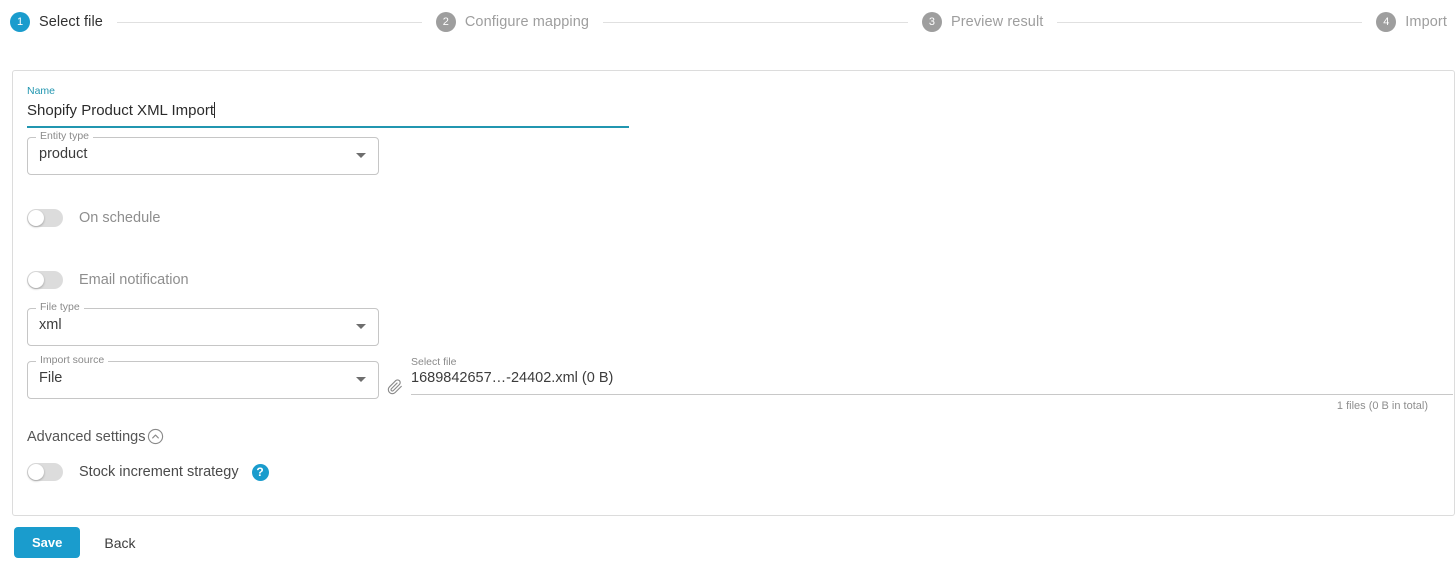 The width and height of the screenshot is (1455, 562). I want to click on email-notification-toggle-row: Email notification, so click(108, 280).